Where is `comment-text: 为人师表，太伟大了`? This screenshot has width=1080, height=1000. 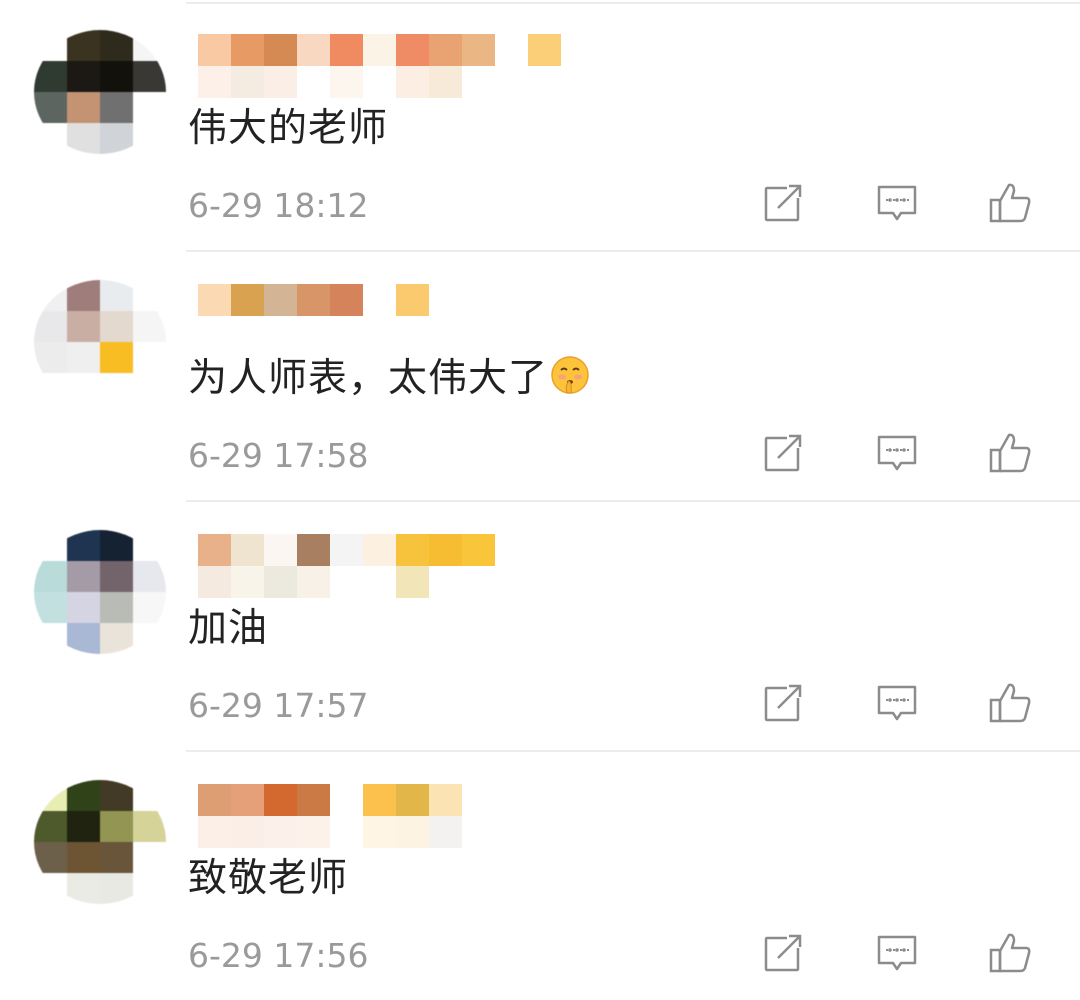 comment-text: 为人师表，太伟大了 is located at coordinates (389, 379).